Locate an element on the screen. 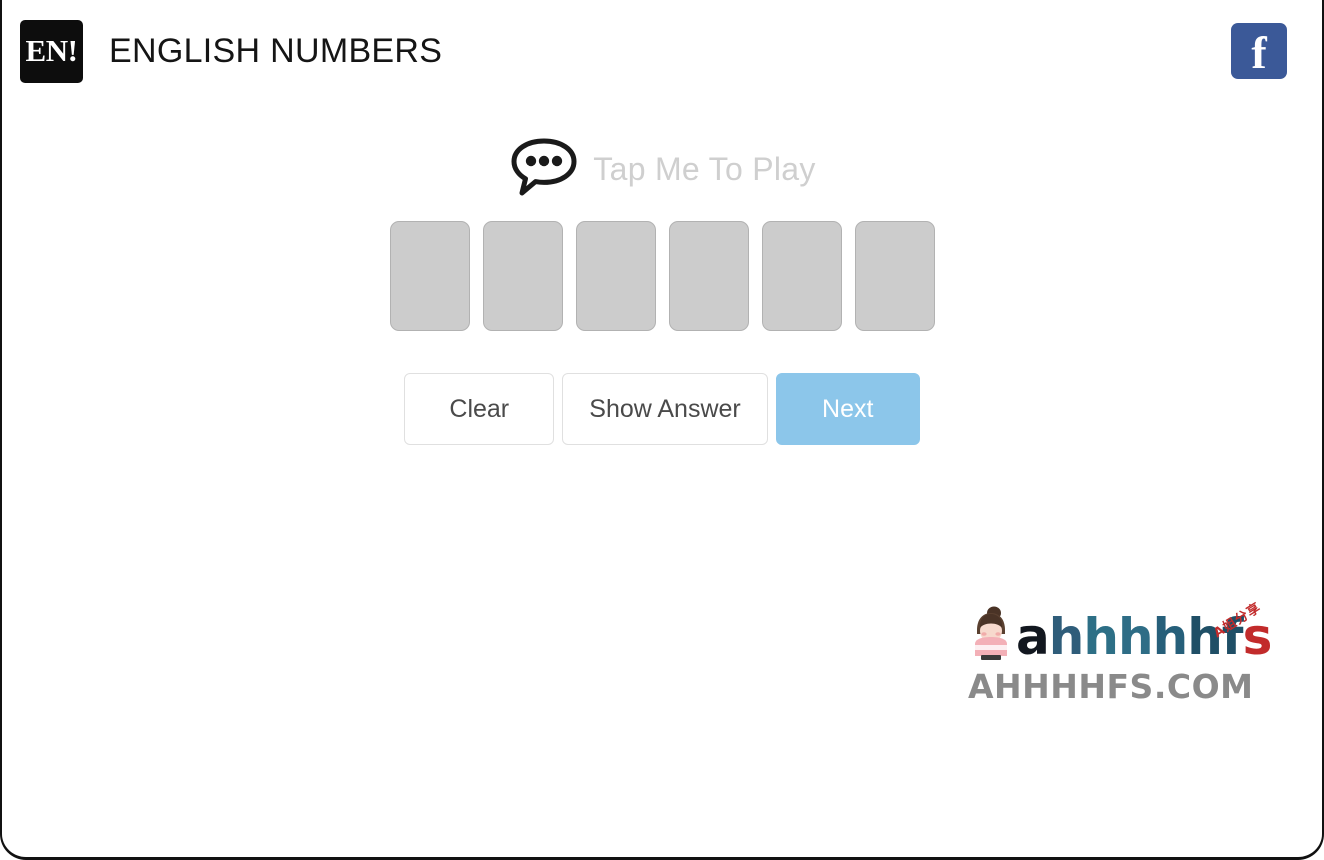 This screenshot has height=860, width=1324. brand-logo-text: EN! is located at coordinates (51, 50).